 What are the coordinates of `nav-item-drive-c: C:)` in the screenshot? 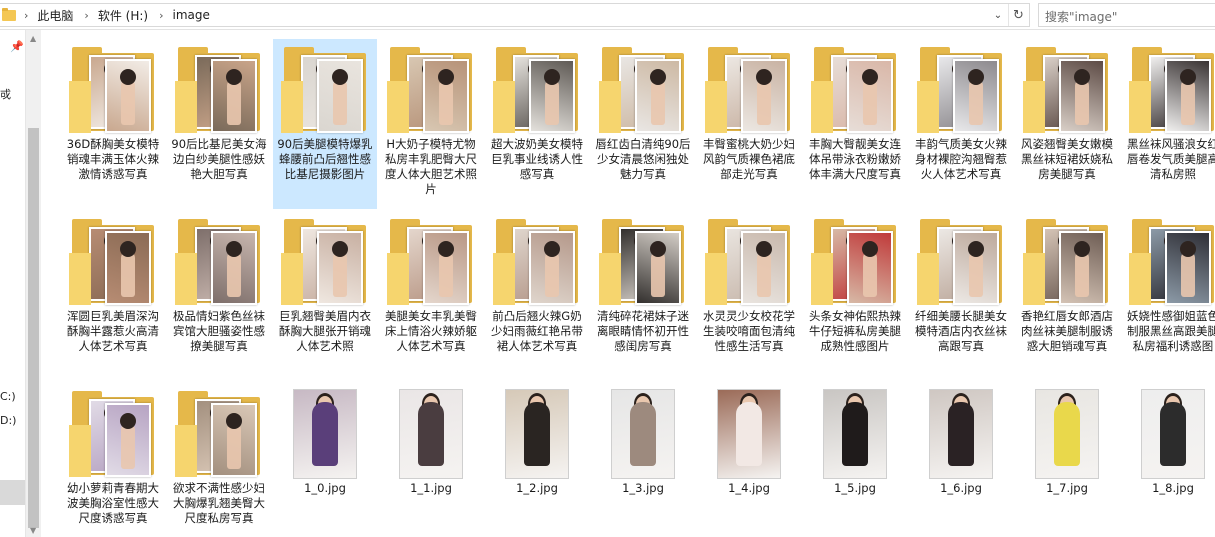 It's located at (8, 396).